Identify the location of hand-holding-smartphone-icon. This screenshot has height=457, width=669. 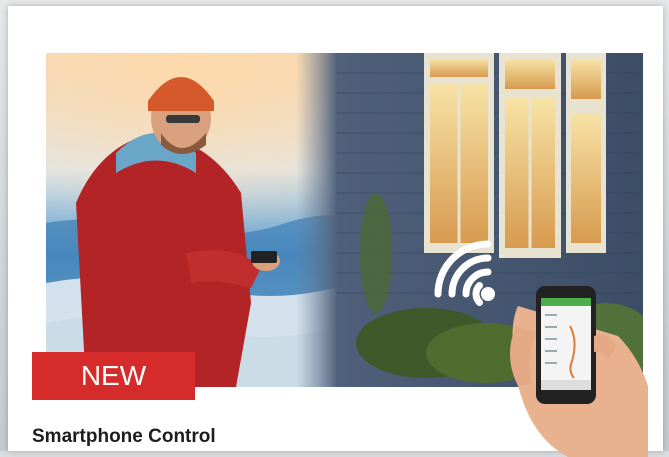
(578, 371).